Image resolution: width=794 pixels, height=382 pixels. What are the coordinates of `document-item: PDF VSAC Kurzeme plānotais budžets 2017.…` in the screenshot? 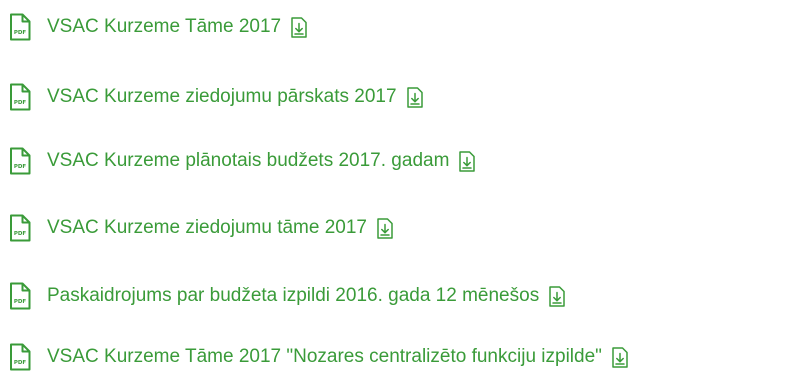 It's located at (242, 161).